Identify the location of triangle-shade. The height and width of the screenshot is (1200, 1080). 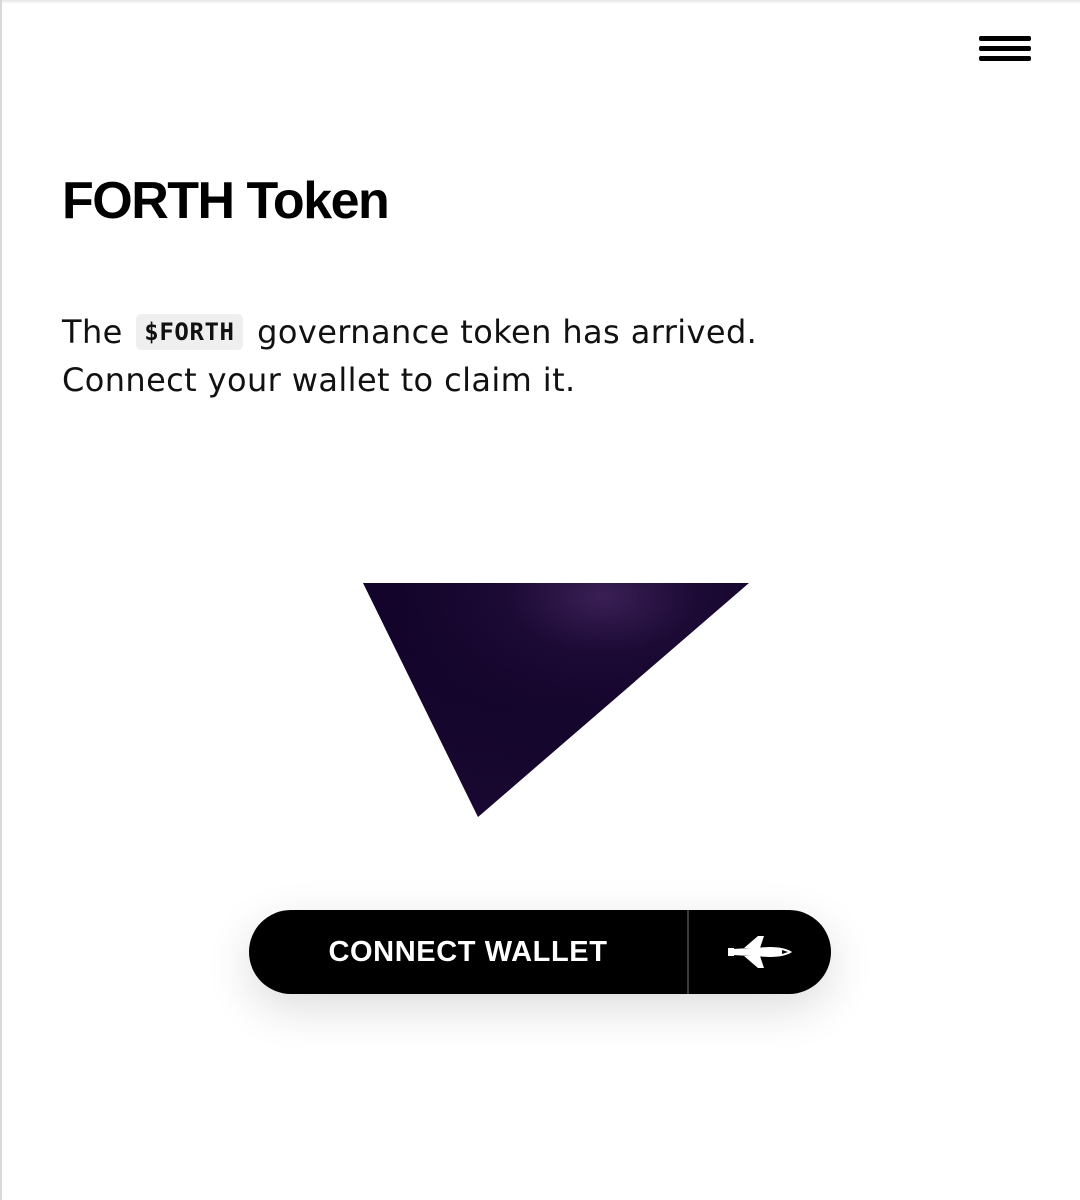
(556, 700).